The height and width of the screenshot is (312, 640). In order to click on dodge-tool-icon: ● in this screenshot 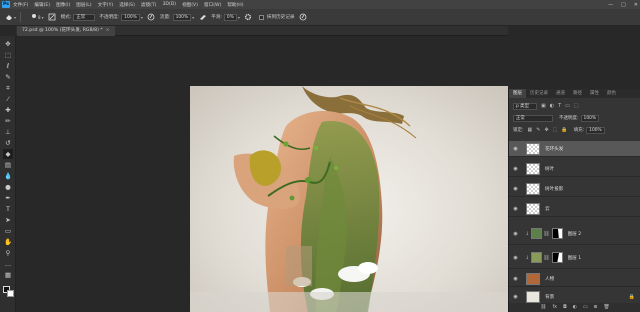, I will do `click(8, 187)`.